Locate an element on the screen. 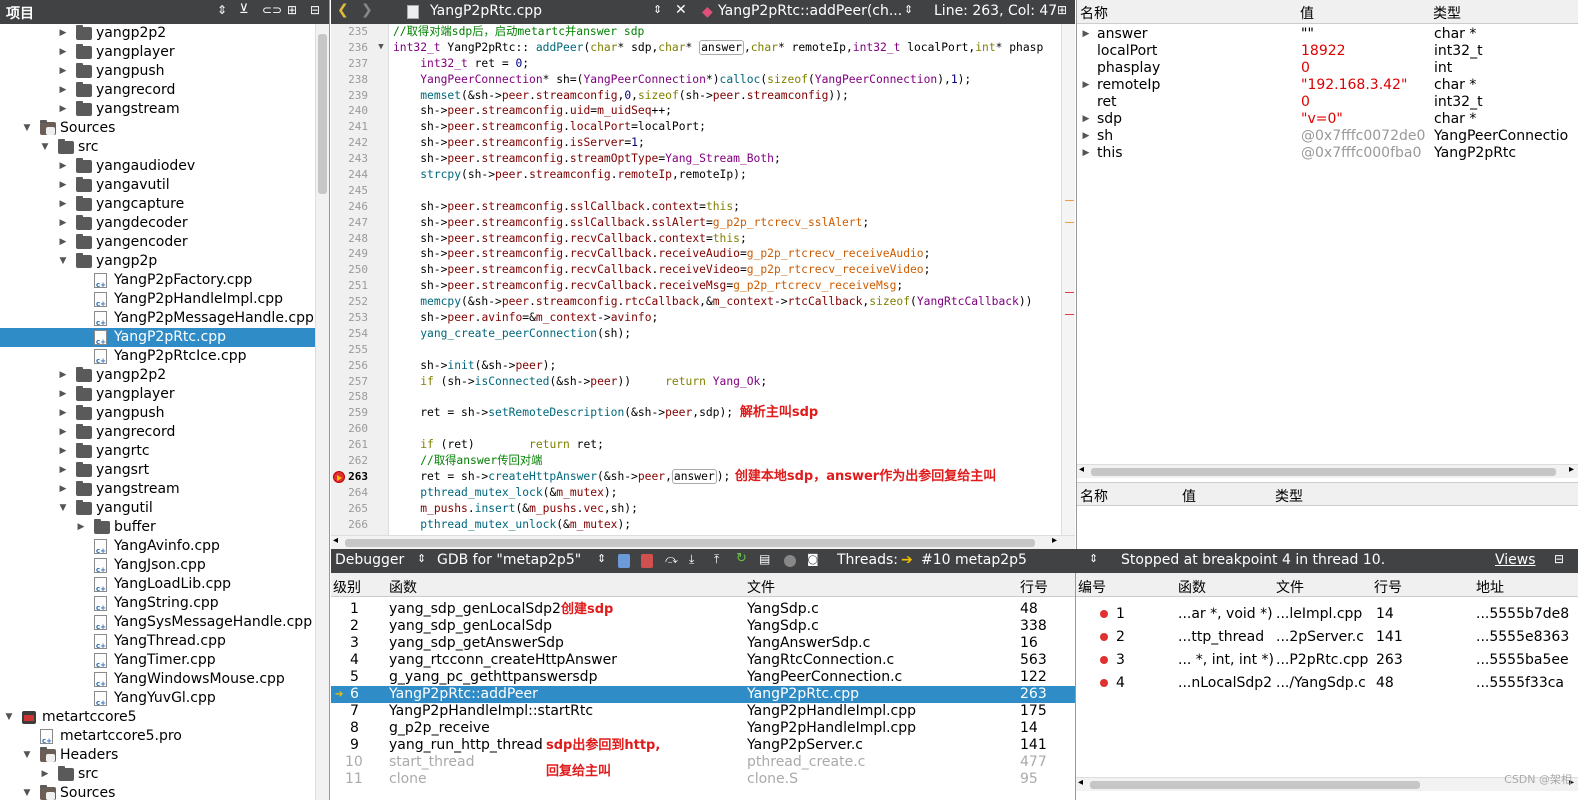 The height and width of the screenshot is (800, 1578). stack-frame-row: 2 yang_sdp_genLocalSdp YangSdp.c 338 is located at coordinates (703, 626).